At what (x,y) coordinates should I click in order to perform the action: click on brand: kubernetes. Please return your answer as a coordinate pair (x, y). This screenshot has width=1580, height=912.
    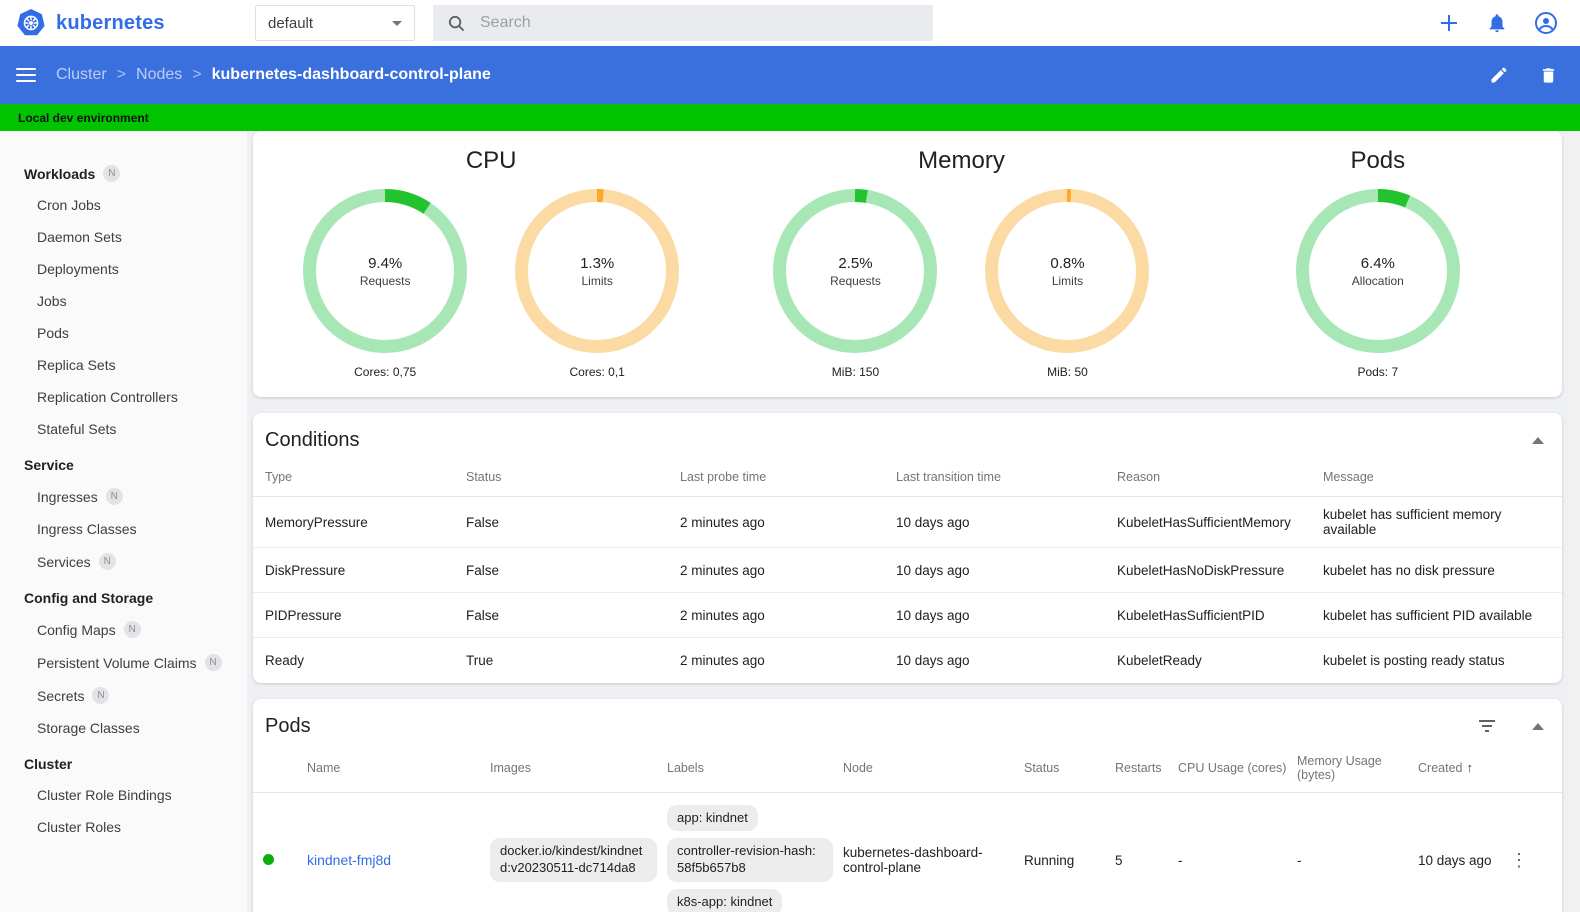
    Looking at the image, I should click on (123, 23).